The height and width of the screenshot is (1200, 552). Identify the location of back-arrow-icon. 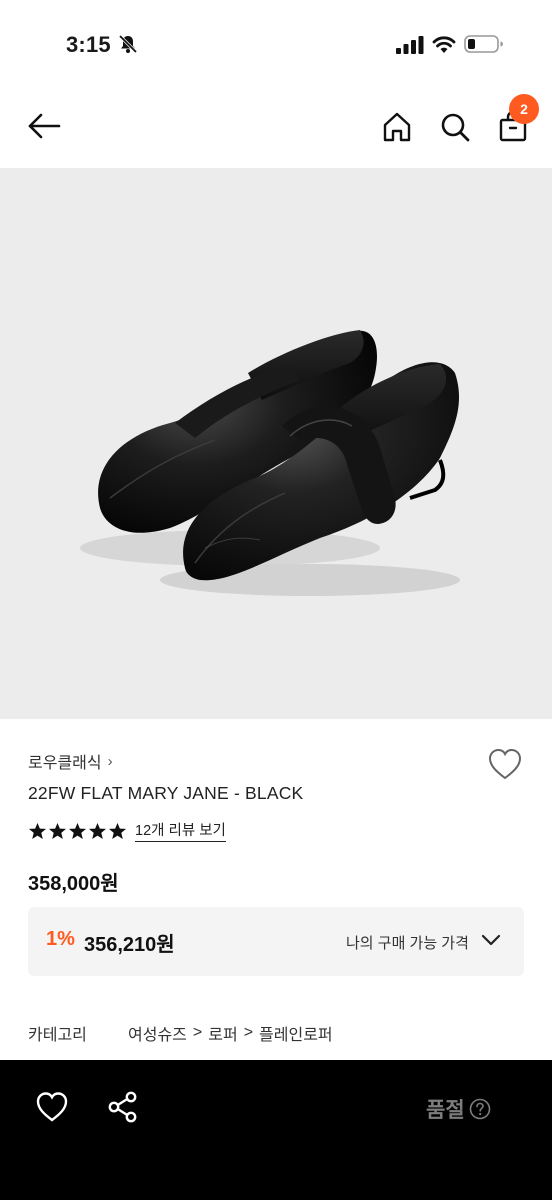
(44, 126).